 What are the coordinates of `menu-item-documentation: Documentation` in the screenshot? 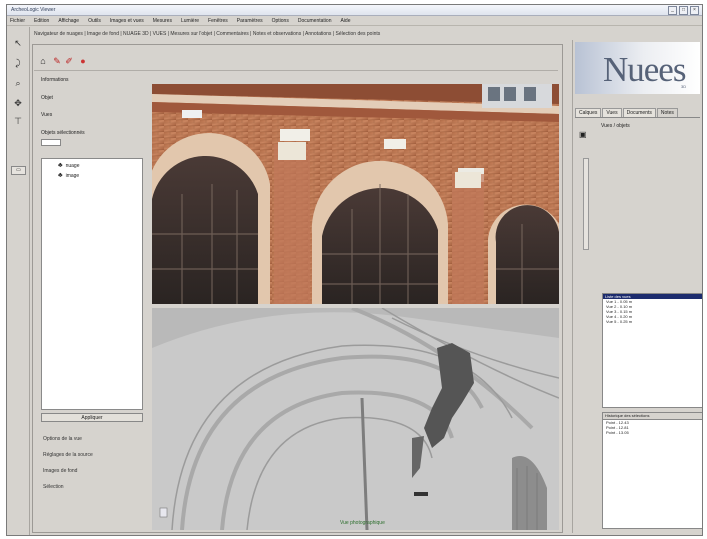 It's located at (315, 21).